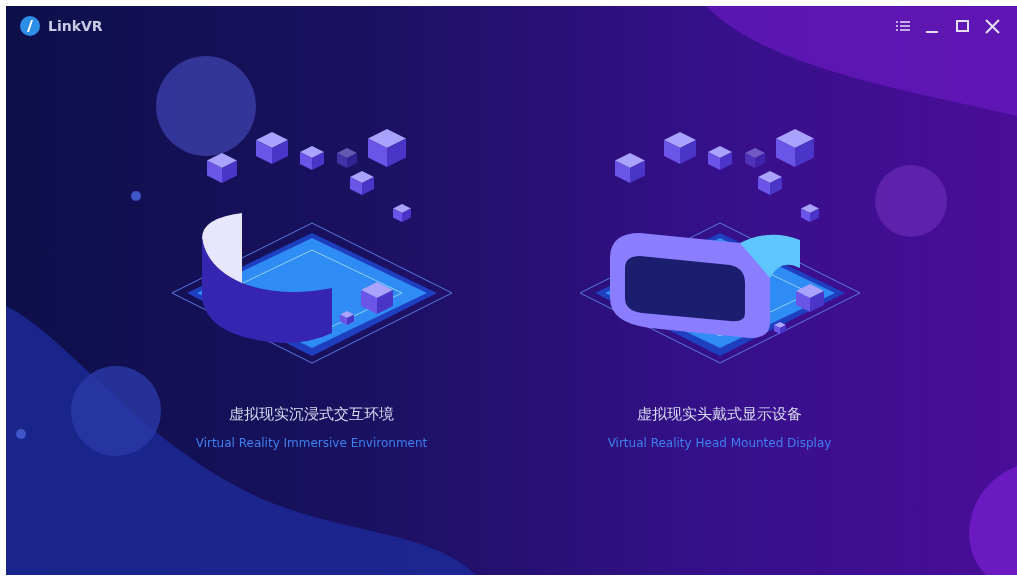 The height and width of the screenshot is (580, 1017). What do you see at coordinates (931, 31) in the screenshot?
I see `minimize-icon` at bounding box center [931, 31].